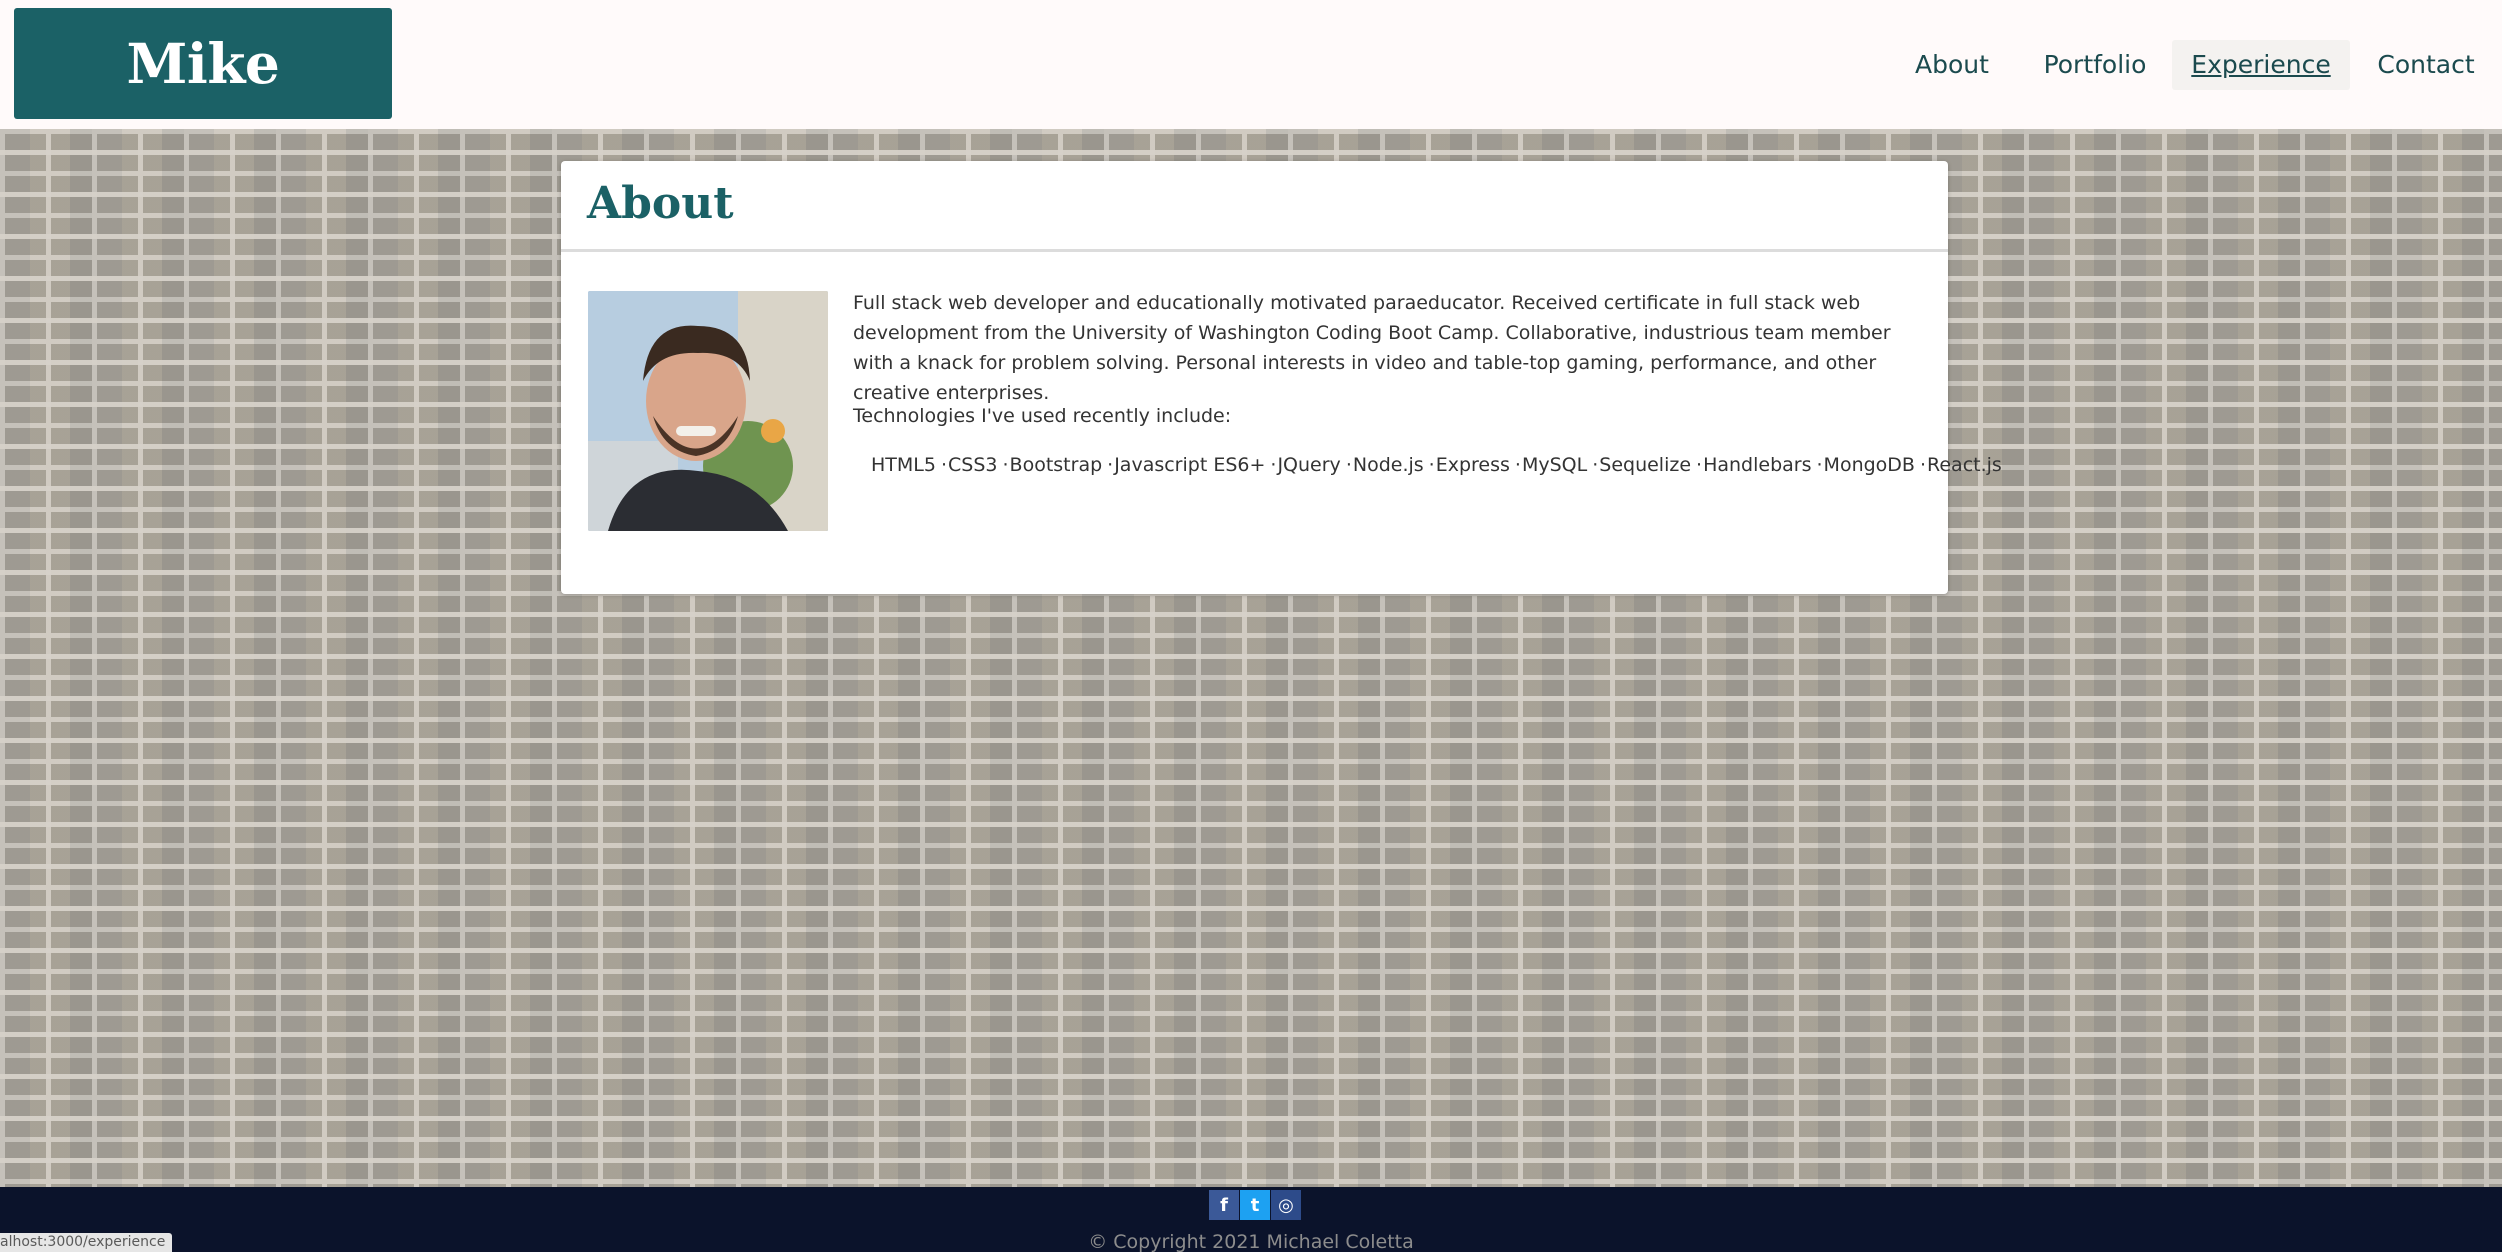 The width and height of the screenshot is (2502, 1252). Describe the element at coordinates (1055, 465) in the screenshot. I see `tech-item: Bootstrap` at that location.